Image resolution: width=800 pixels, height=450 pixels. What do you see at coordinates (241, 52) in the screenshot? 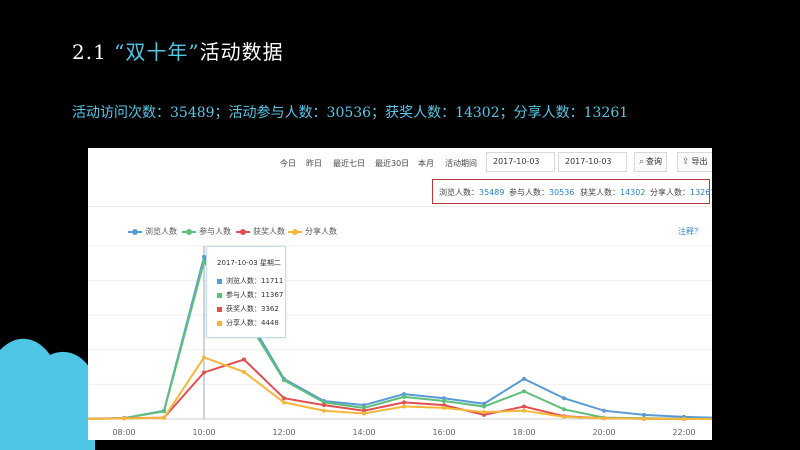
I see `slide-title-text: 活动数据` at bounding box center [241, 52].